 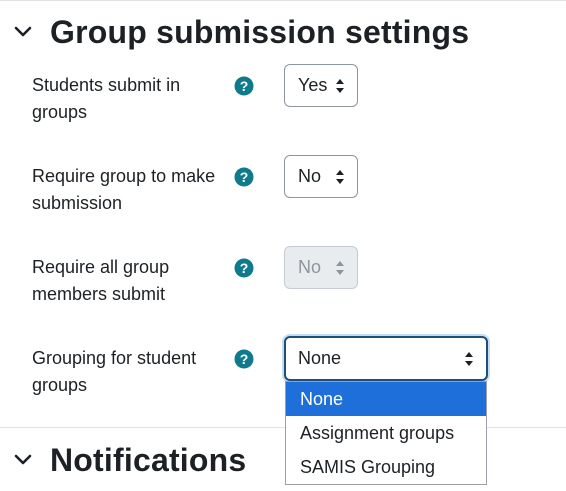 I want to click on students-submit-in-groups-select: Yes, so click(x=321, y=85).